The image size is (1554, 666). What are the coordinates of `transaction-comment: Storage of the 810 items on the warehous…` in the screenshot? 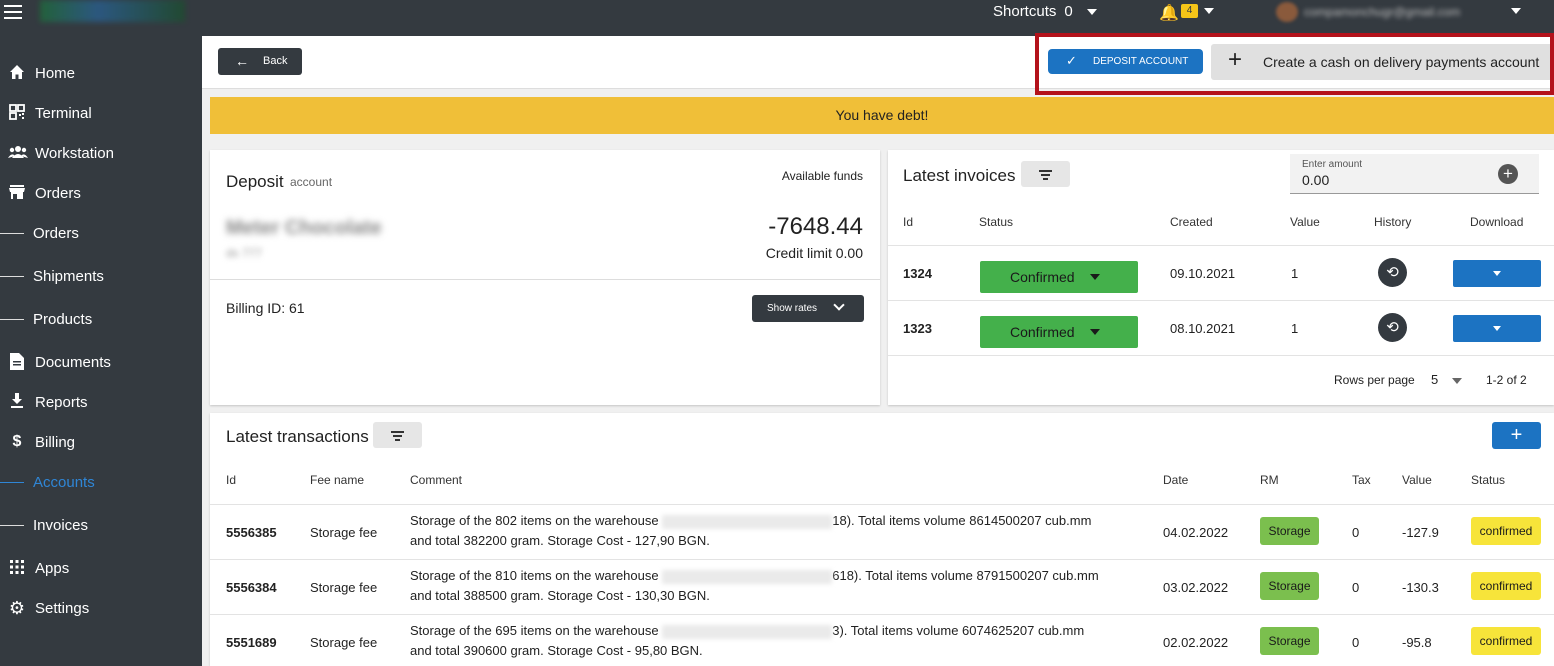 It's located at (777, 586).